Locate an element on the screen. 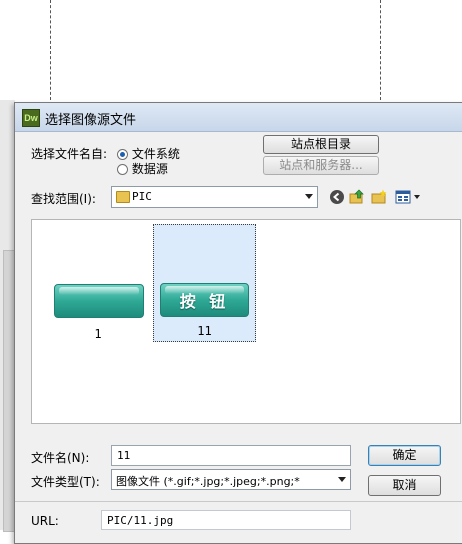  view-menu-button is located at coordinates (409, 197).